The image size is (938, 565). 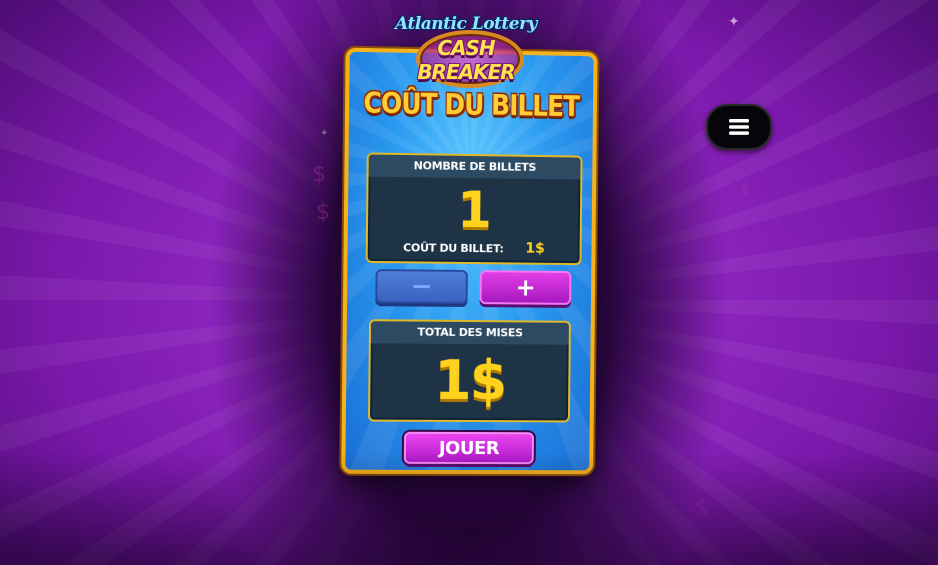 What do you see at coordinates (453, 248) in the screenshot?
I see `ticket-cost-label: COÛT DU BILLET:` at bounding box center [453, 248].